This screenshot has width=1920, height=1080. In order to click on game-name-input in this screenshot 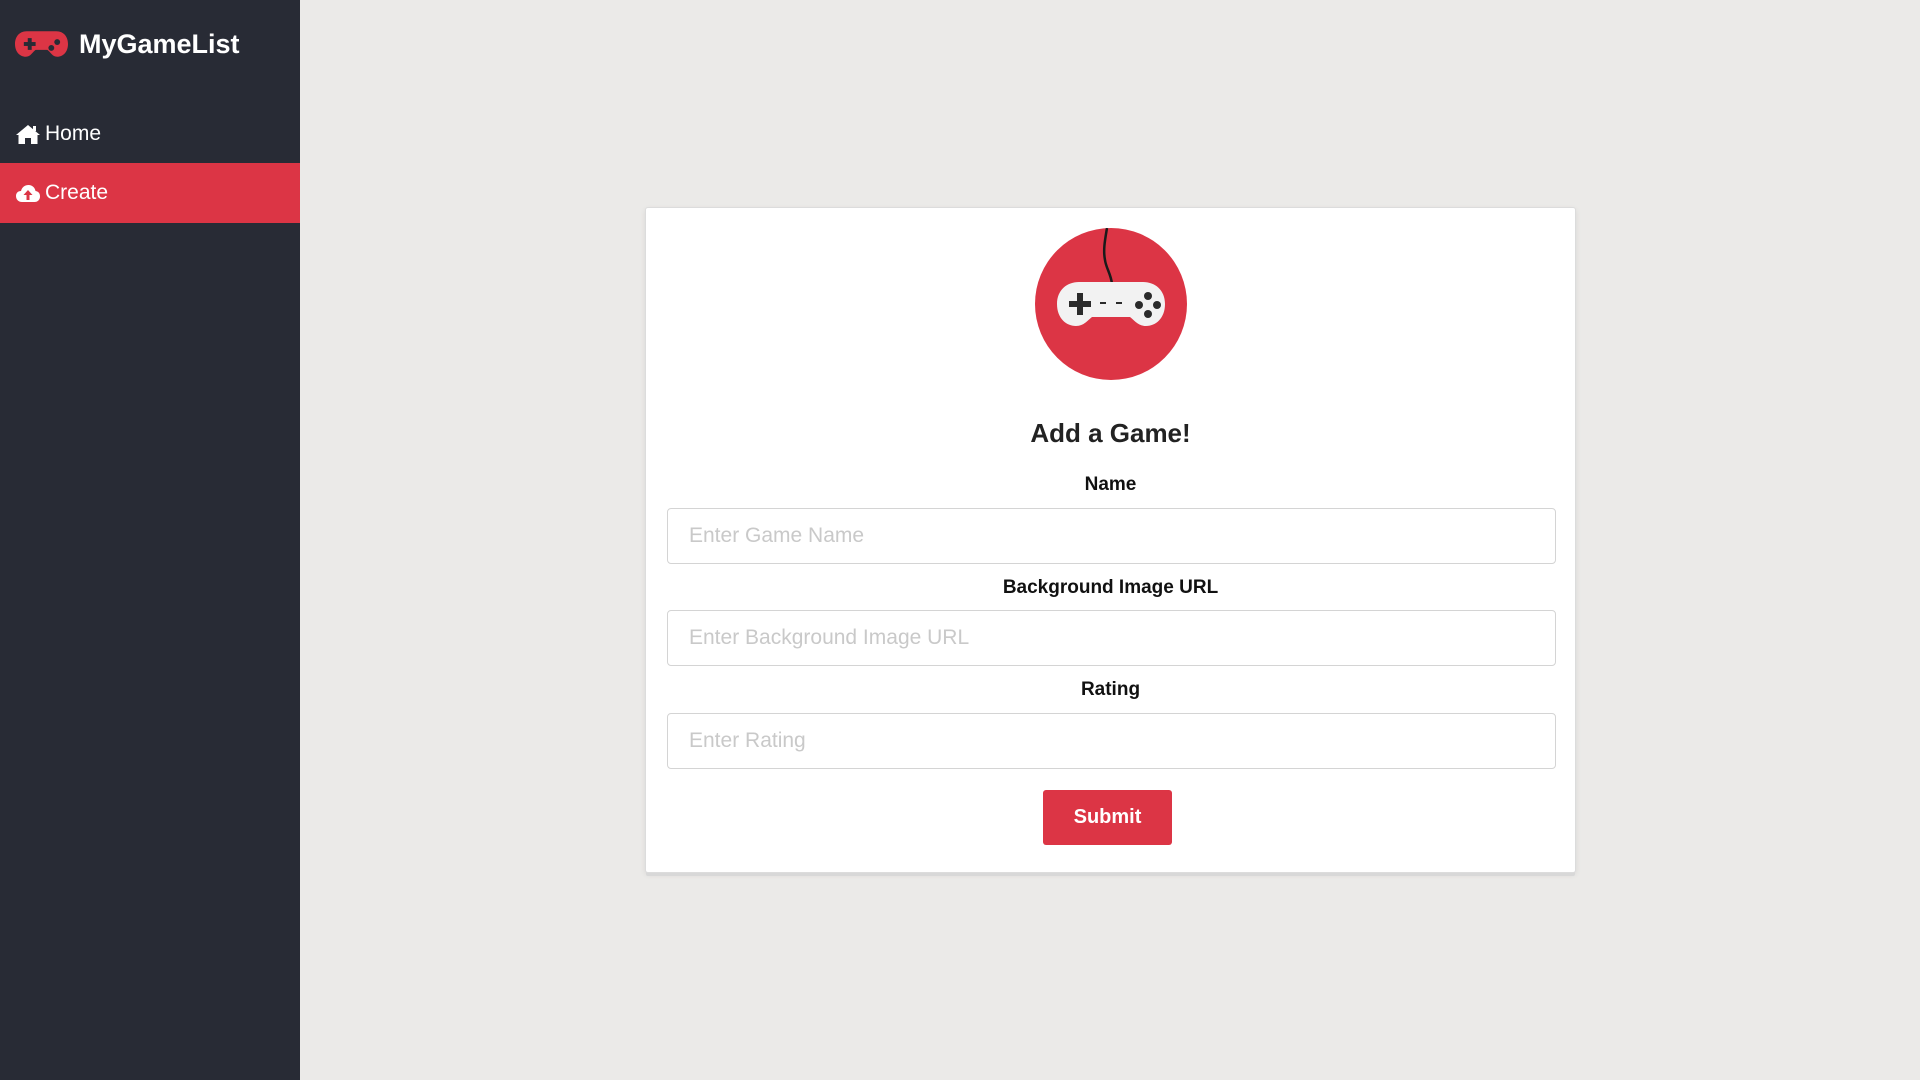, I will do `click(1111, 536)`.